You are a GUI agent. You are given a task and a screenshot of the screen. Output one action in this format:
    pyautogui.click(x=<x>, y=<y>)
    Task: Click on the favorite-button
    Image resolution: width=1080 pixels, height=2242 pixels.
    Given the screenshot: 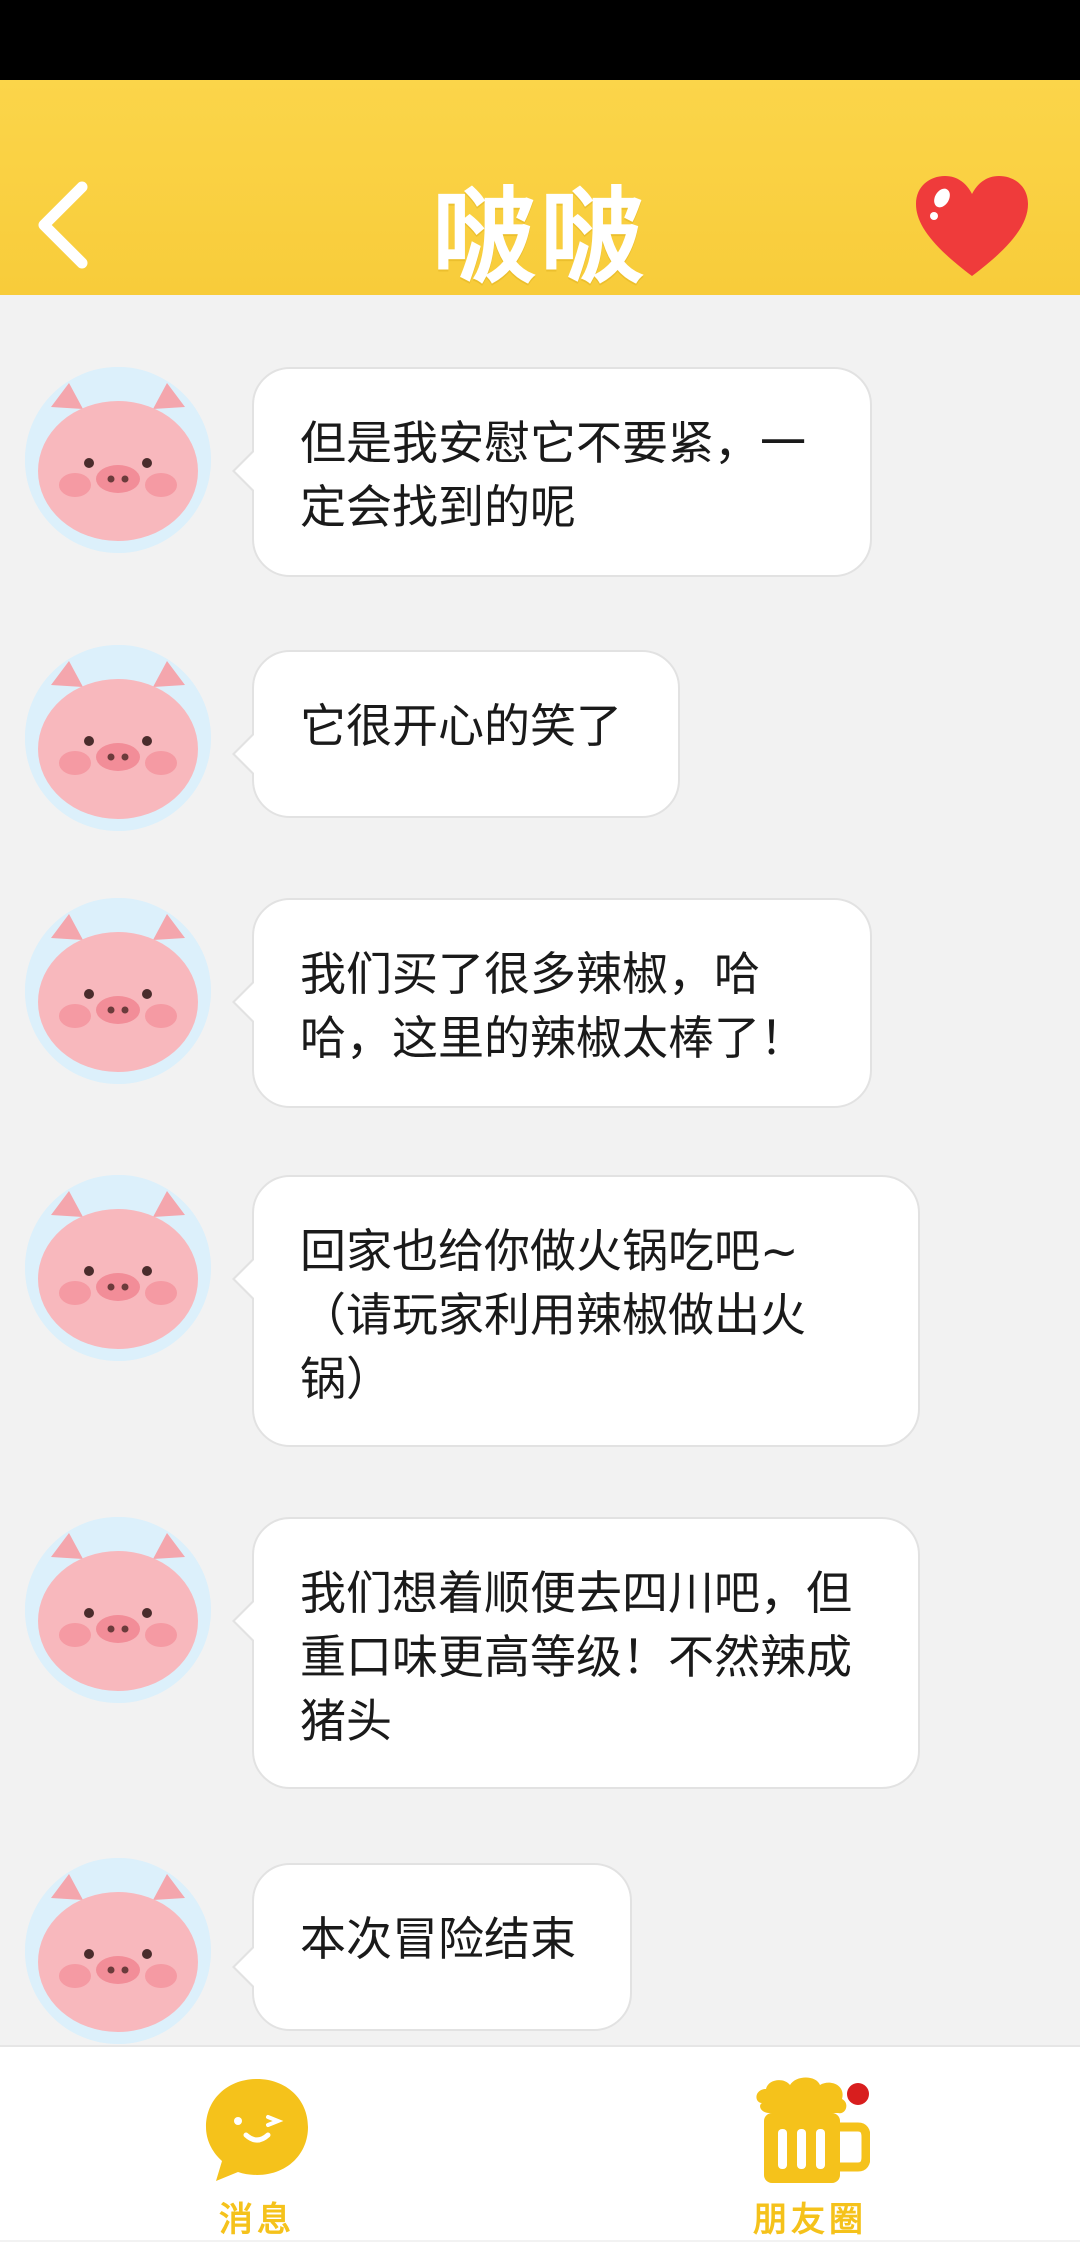 What is the action you would take?
    pyautogui.click(x=972, y=227)
    